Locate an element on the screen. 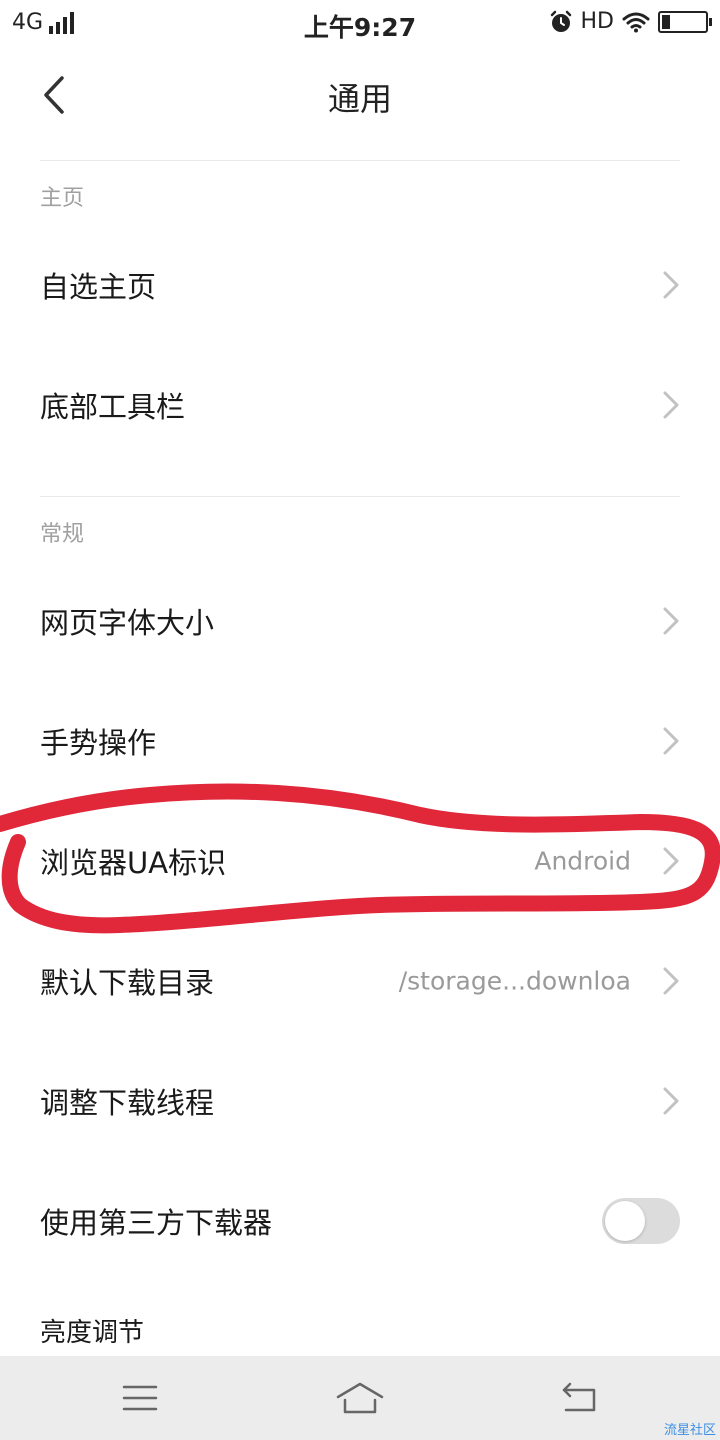 This screenshot has height=1440, width=720. home-icon is located at coordinates (360, 1398).